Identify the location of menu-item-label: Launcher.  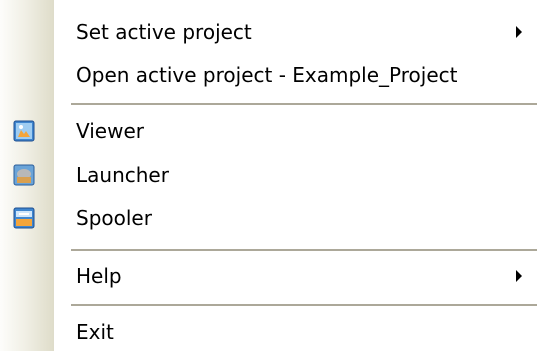
(122, 175).